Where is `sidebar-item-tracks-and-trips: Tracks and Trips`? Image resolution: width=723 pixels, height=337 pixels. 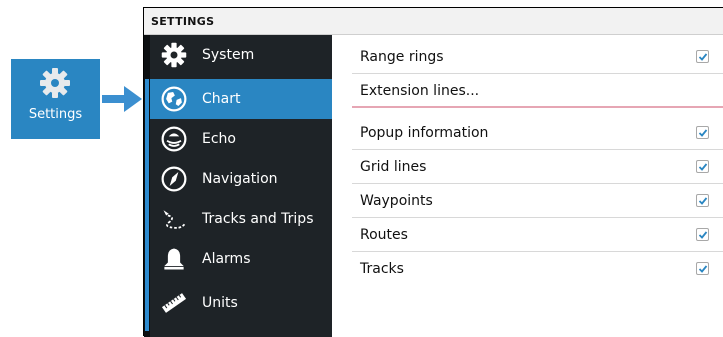
sidebar-item-tracks-and-trips: Tracks and Trips is located at coordinates (241, 219).